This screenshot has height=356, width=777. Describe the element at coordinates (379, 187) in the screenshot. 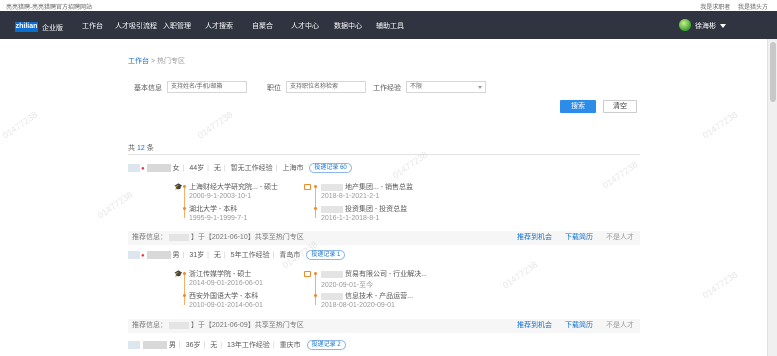

I see `work-company-text: 地产集团... - 销售总监` at that location.